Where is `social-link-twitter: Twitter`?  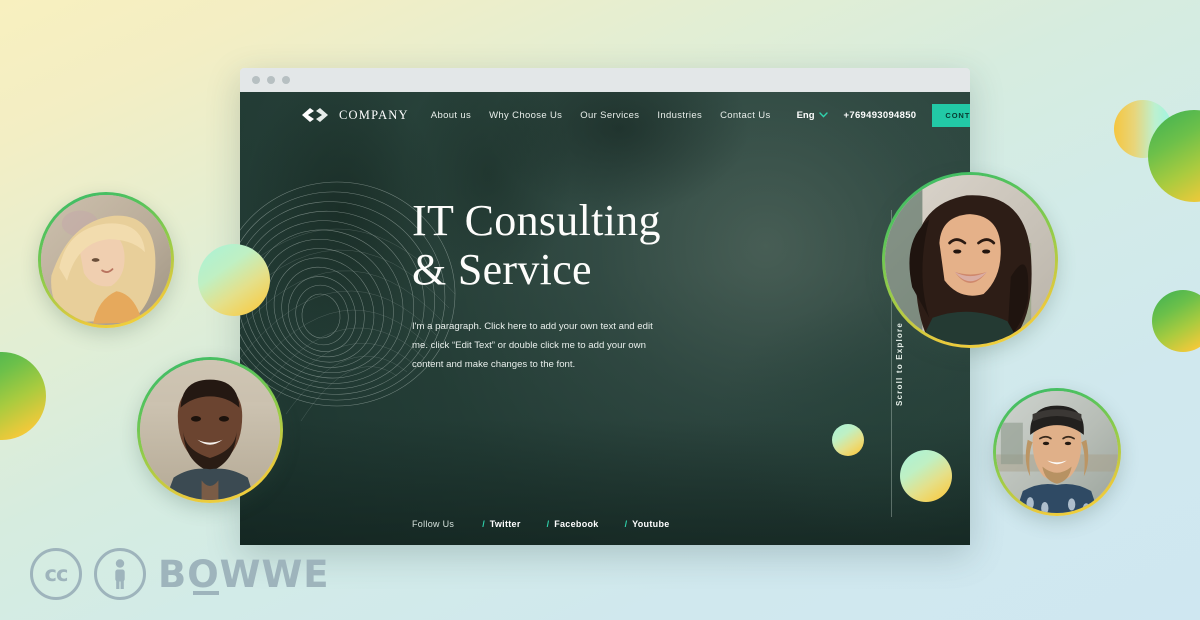 social-link-twitter: Twitter is located at coordinates (505, 524).